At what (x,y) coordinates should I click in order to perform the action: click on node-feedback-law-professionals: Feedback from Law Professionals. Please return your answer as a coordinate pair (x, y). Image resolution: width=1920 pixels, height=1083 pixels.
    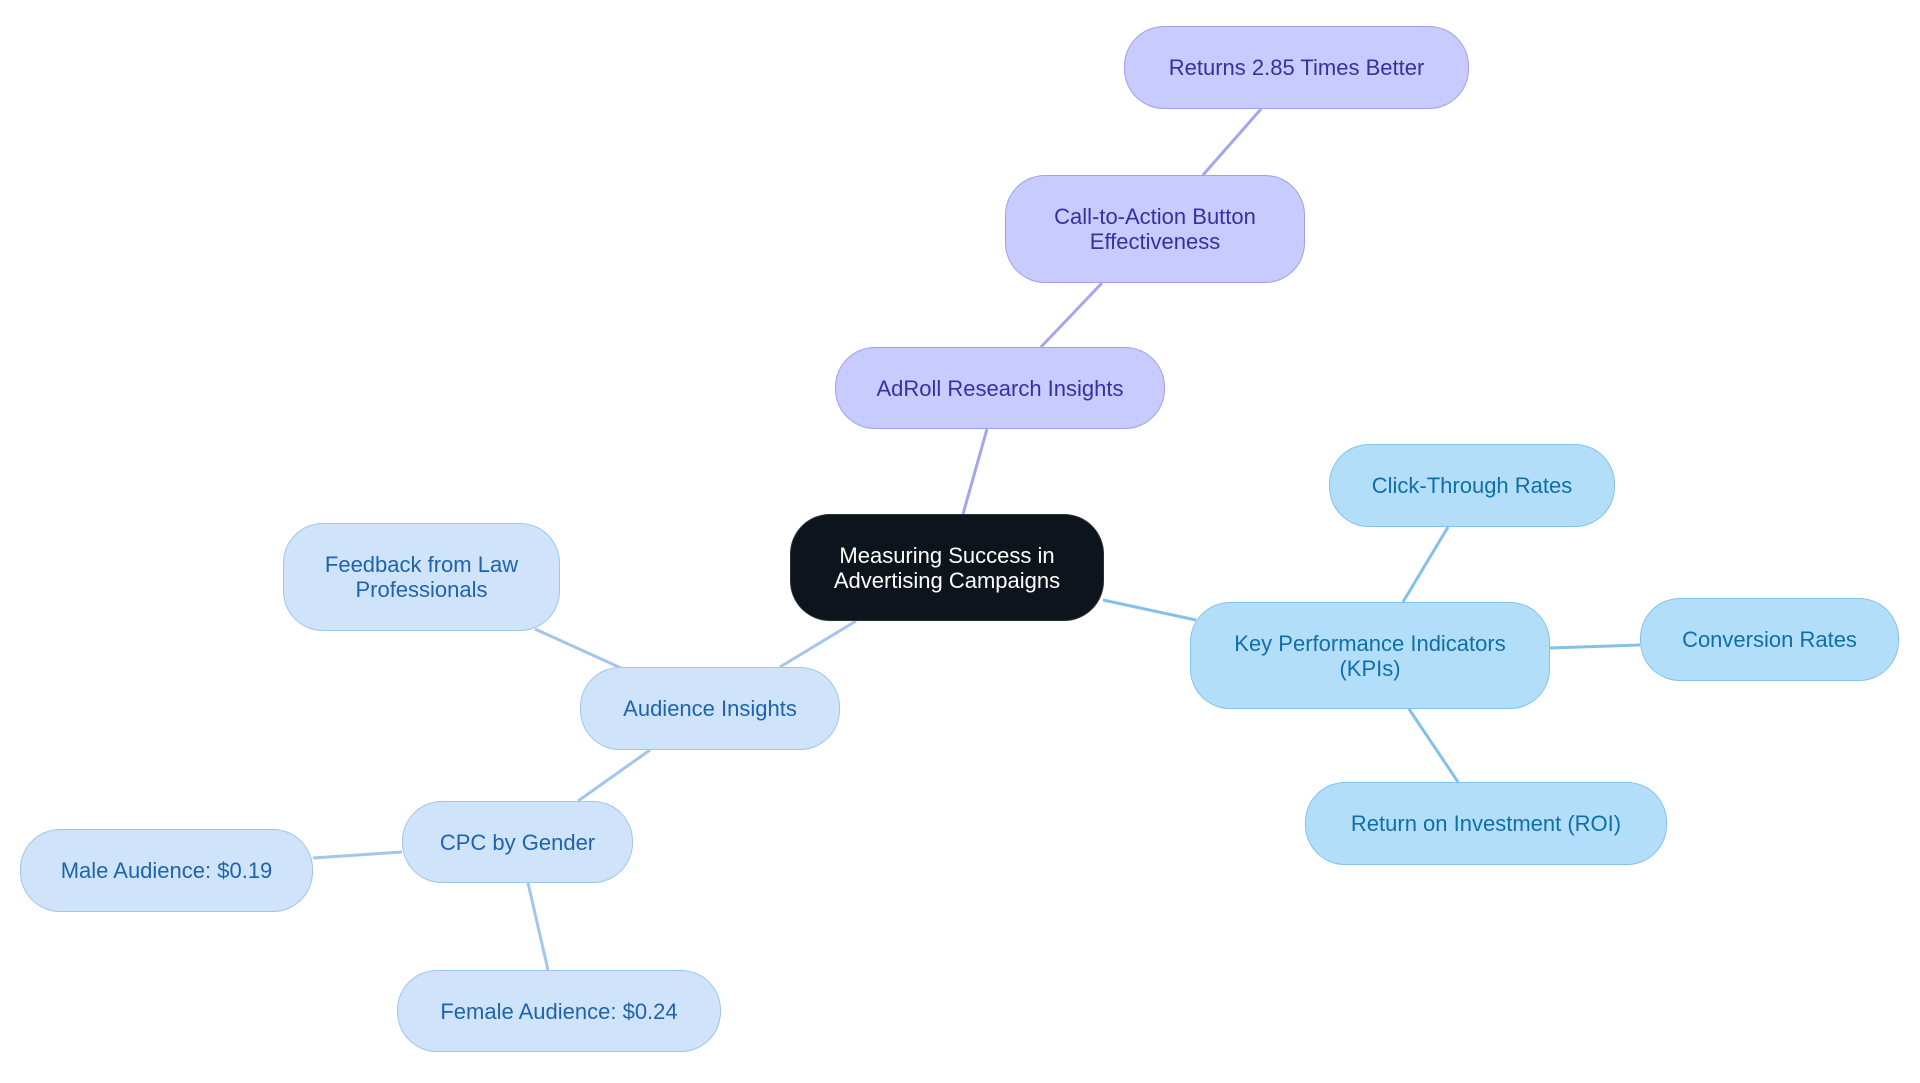
    Looking at the image, I should click on (421, 577).